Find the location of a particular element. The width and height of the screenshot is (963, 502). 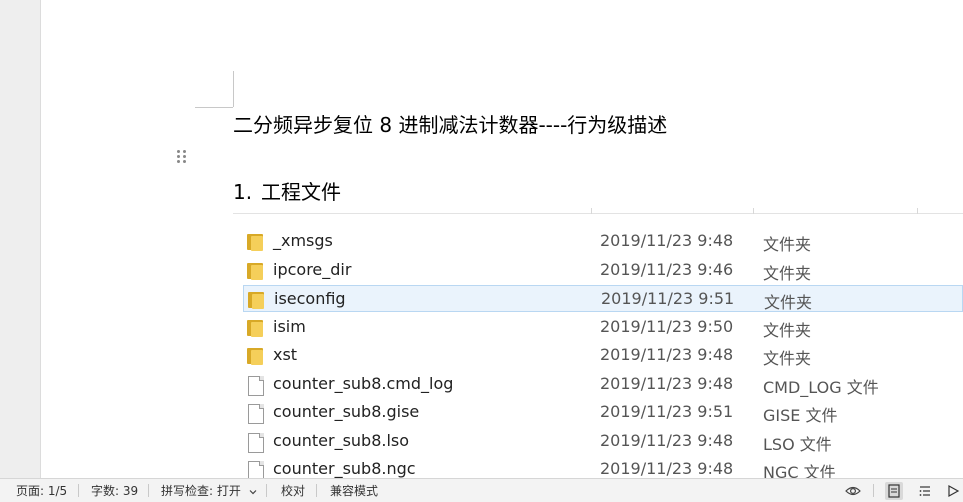

spell-check-label: 拼写检查: 打开 is located at coordinates (201, 491).